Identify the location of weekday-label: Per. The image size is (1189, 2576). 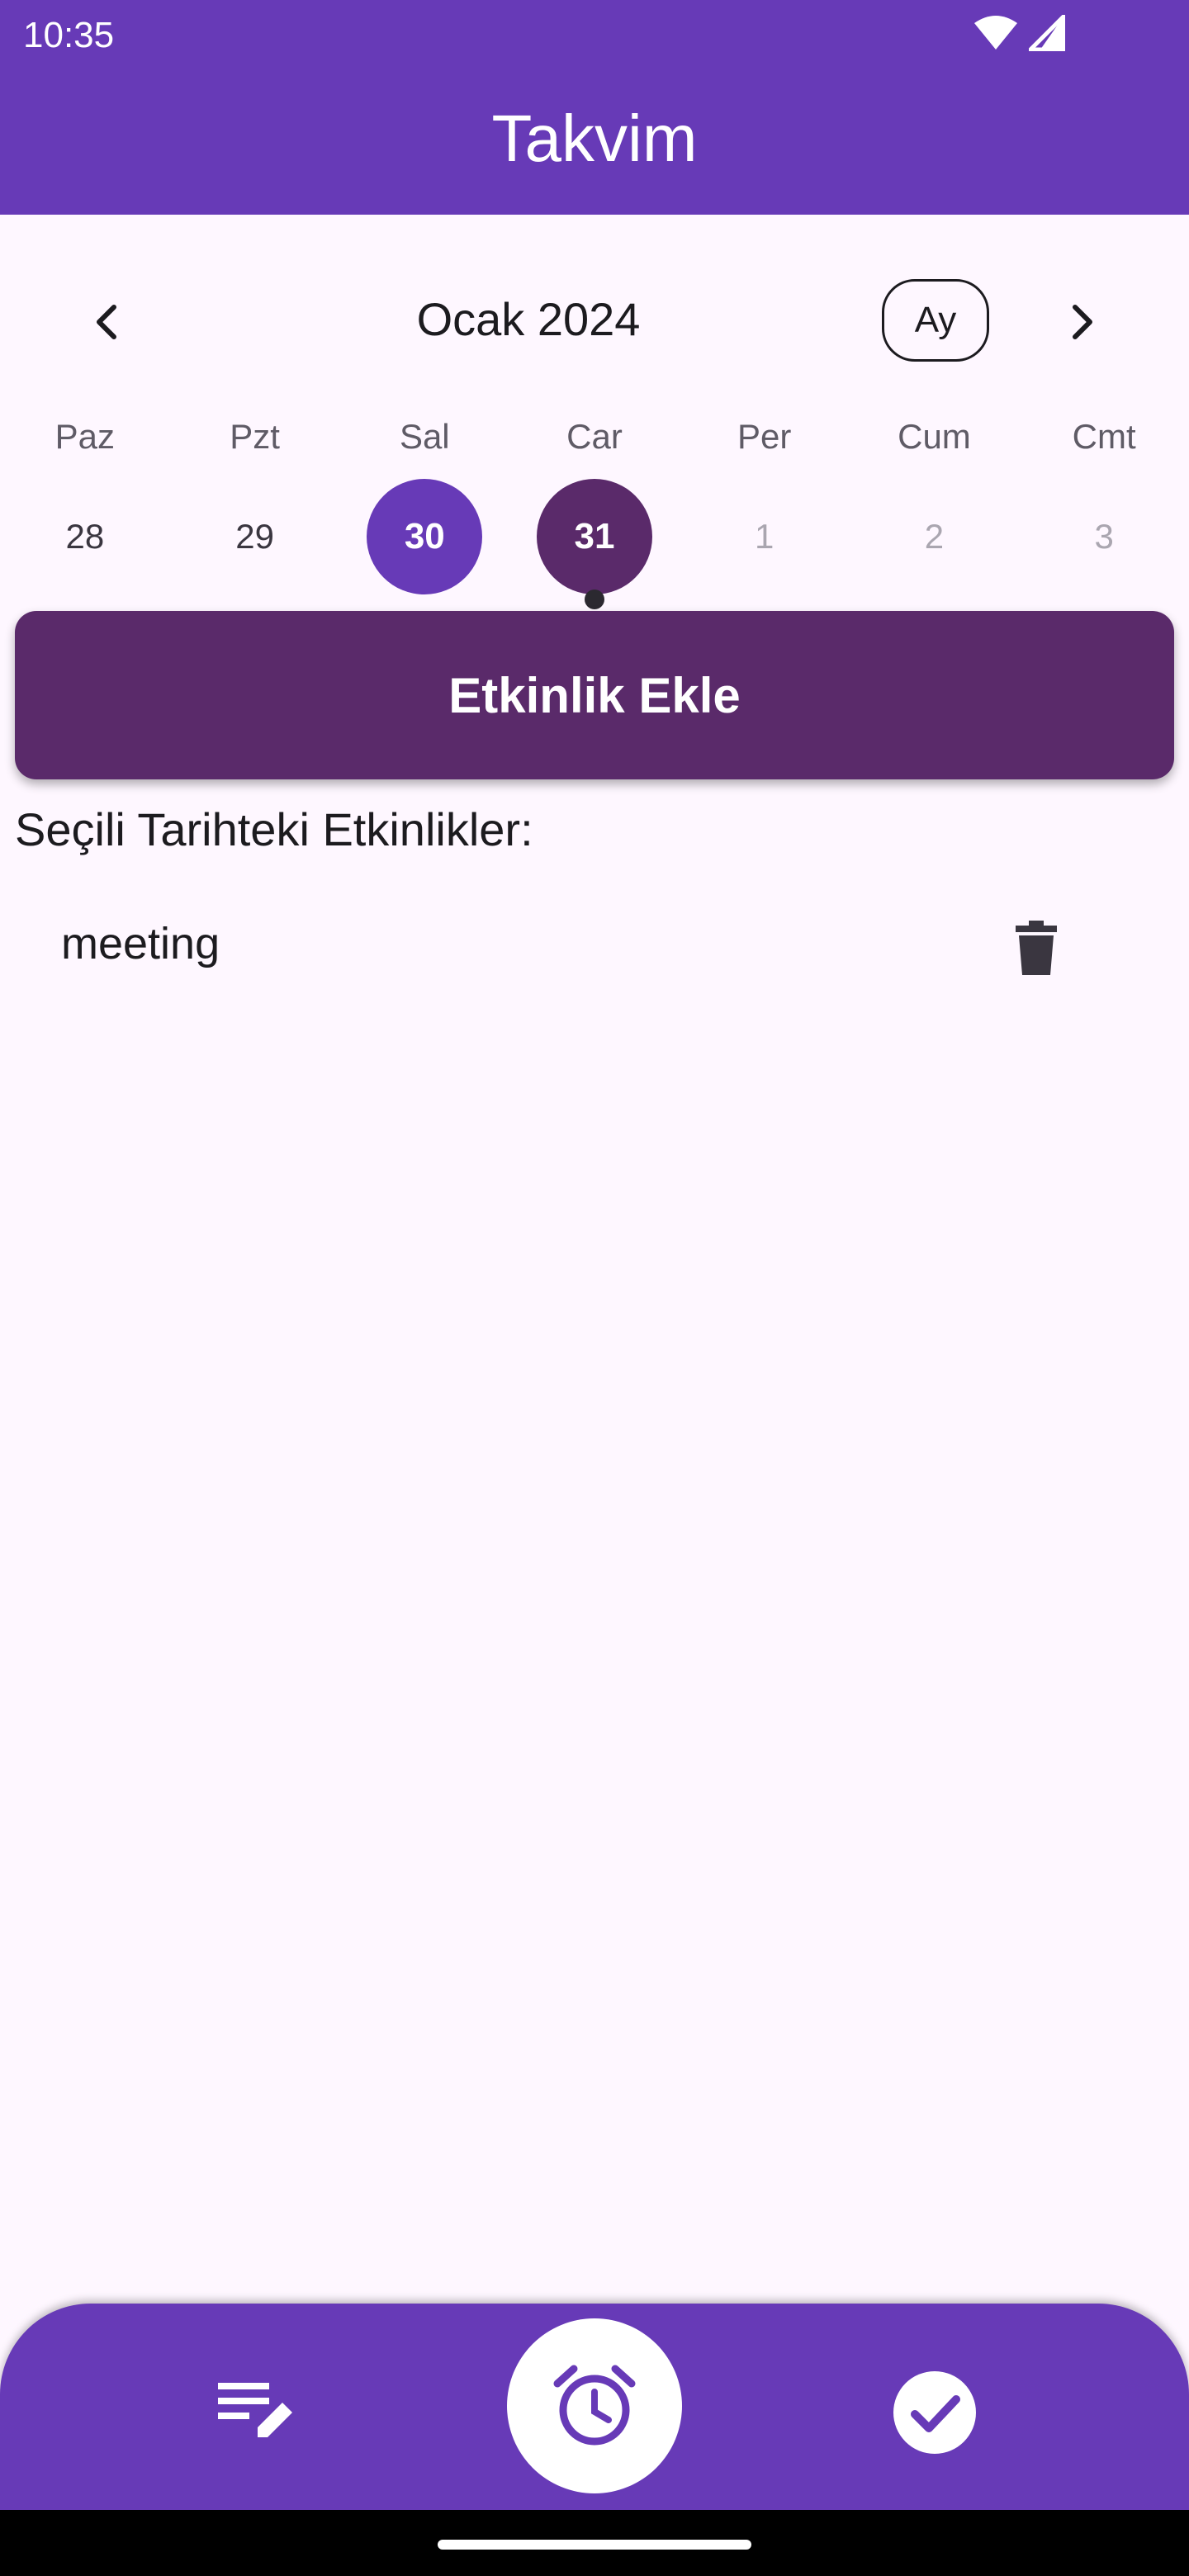
(764, 436).